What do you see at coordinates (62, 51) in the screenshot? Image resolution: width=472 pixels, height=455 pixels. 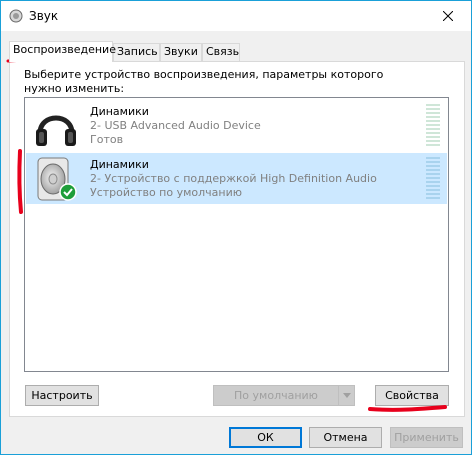 I see `tab-playback: Воспроизведение` at bounding box center [62, 51].